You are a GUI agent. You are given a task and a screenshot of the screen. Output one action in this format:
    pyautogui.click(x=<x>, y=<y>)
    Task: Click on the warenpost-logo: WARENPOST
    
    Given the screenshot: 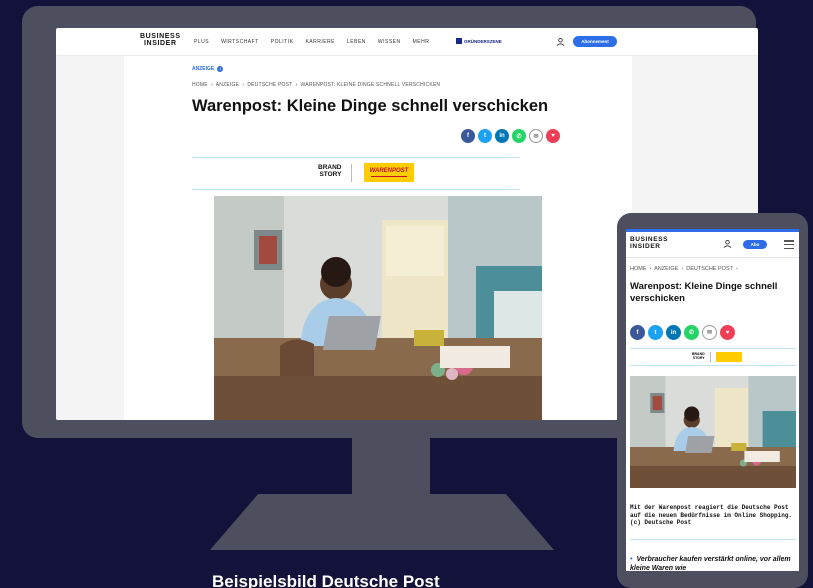 What is the action you would take?
    pyautogui.click(x=389, y=172)
    